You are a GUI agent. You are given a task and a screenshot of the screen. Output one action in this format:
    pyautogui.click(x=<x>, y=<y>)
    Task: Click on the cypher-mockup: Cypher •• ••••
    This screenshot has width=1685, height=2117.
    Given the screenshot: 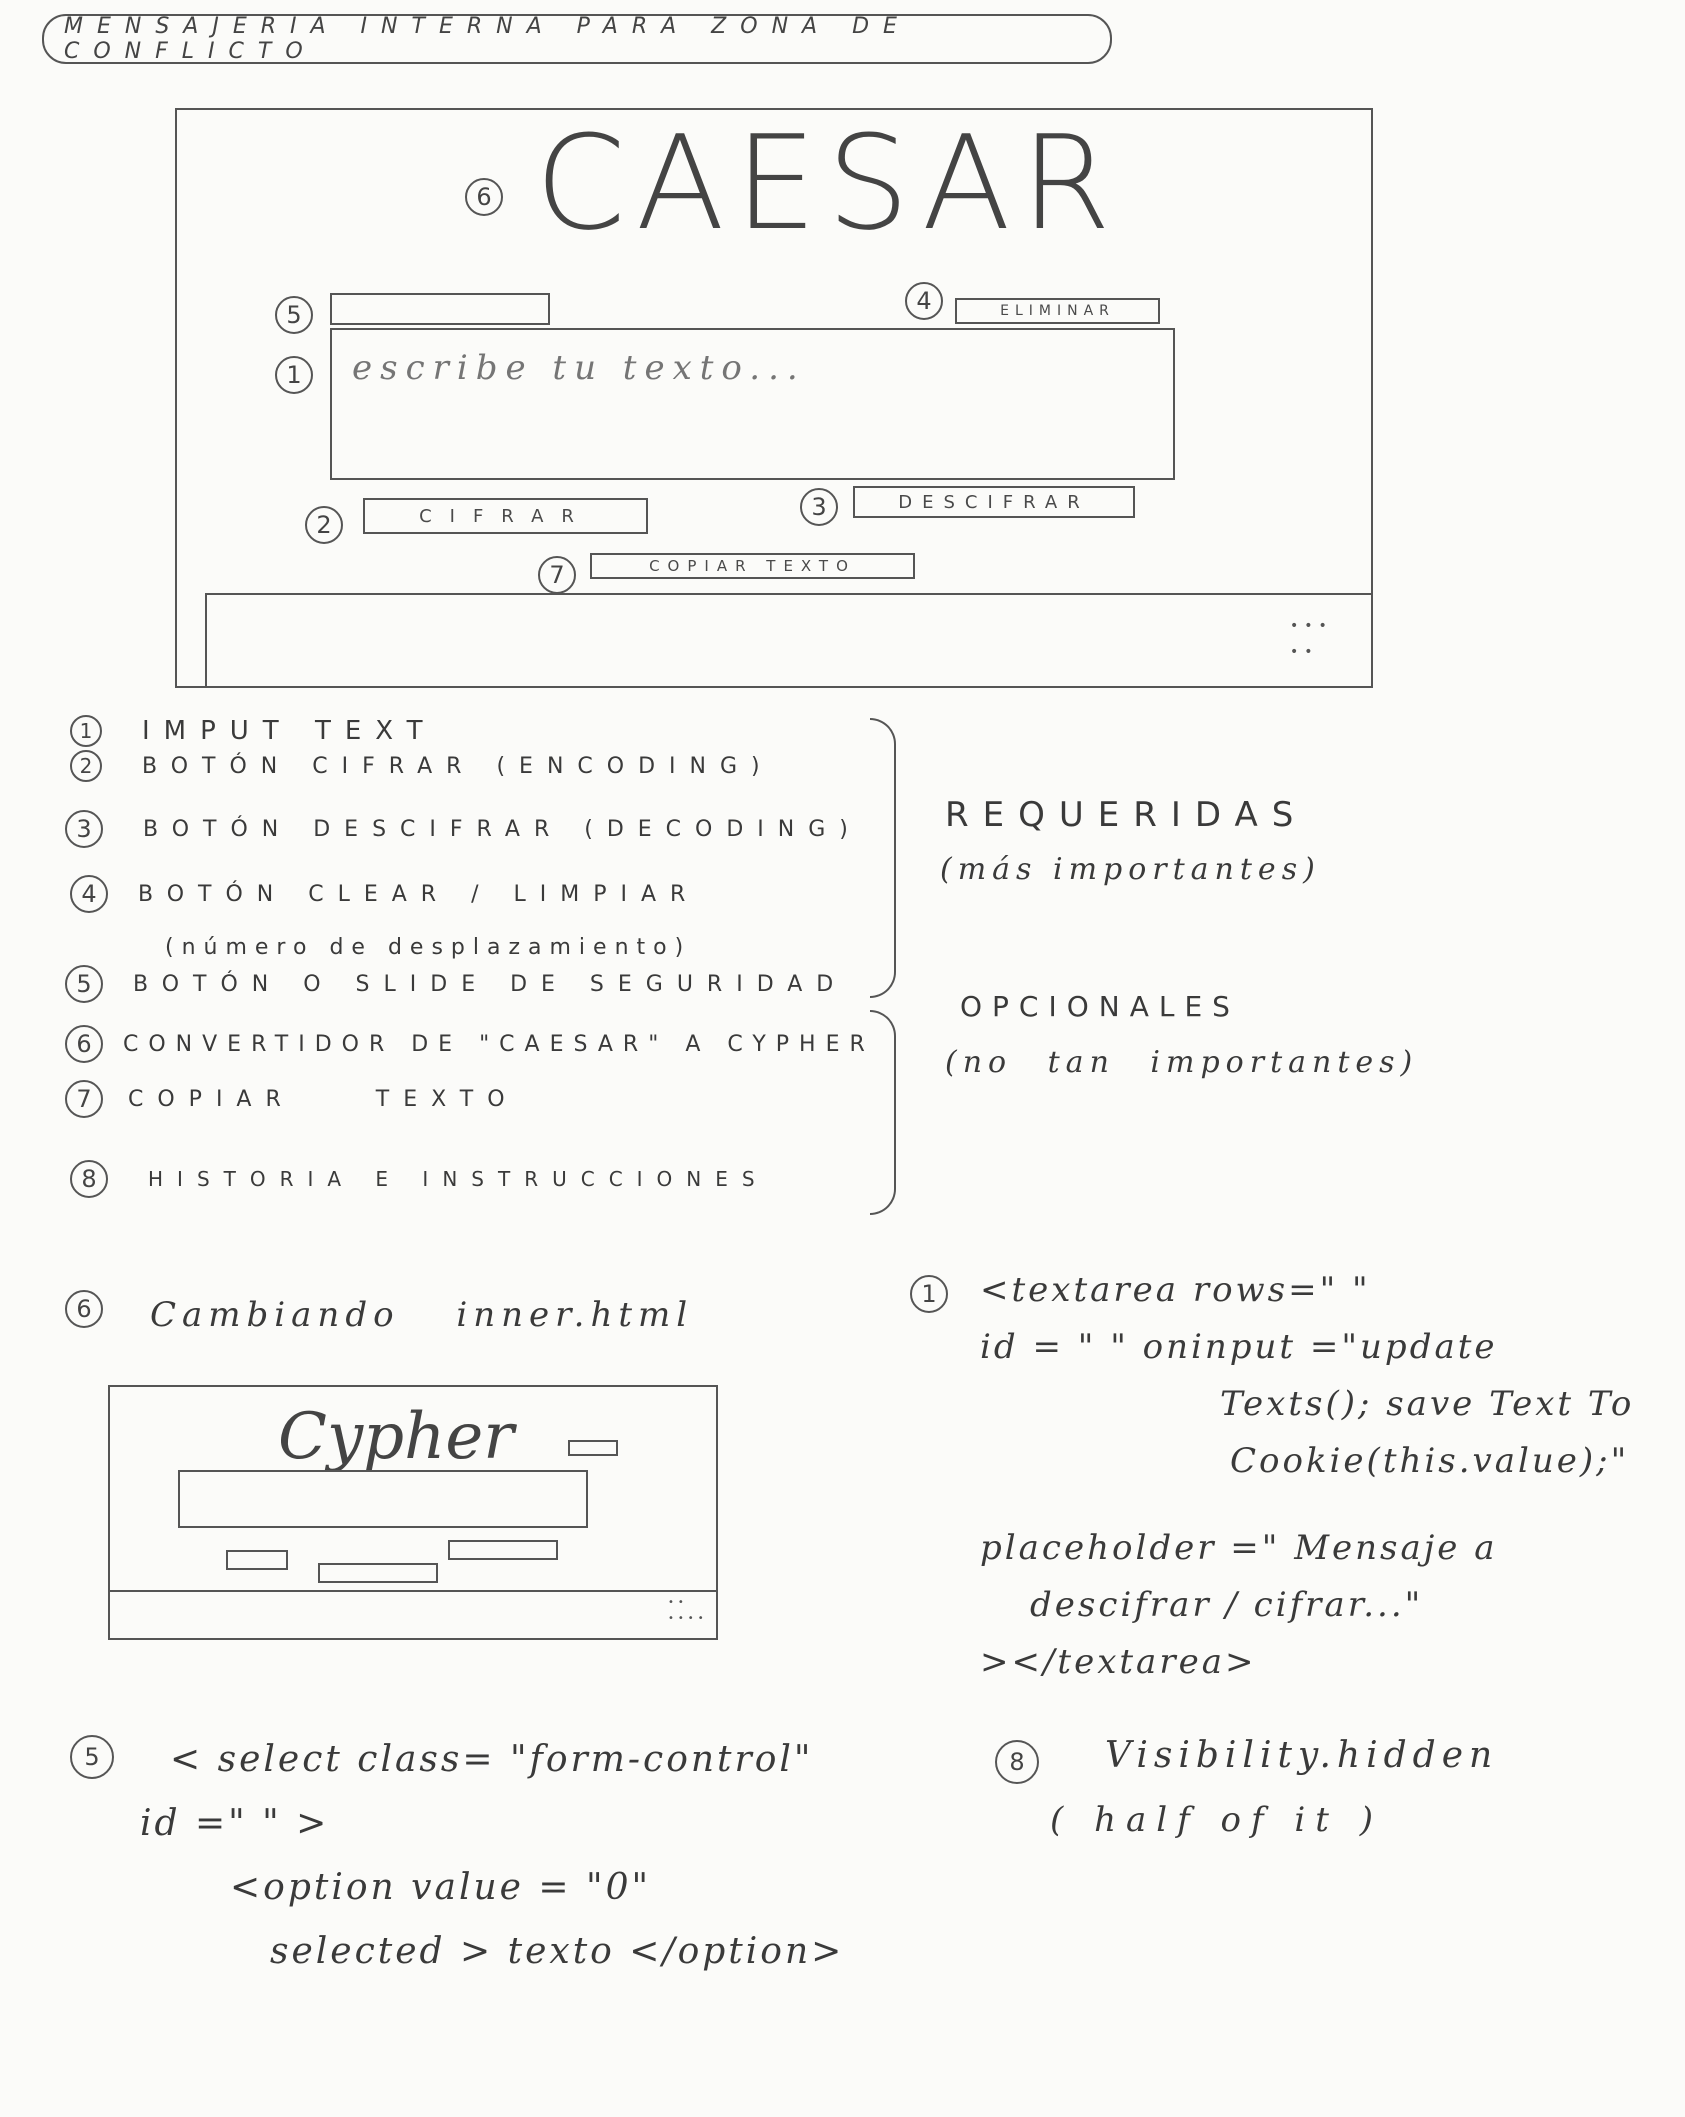 What is the action you would take?
    pyautogui.click(x=413, y=1512)
    